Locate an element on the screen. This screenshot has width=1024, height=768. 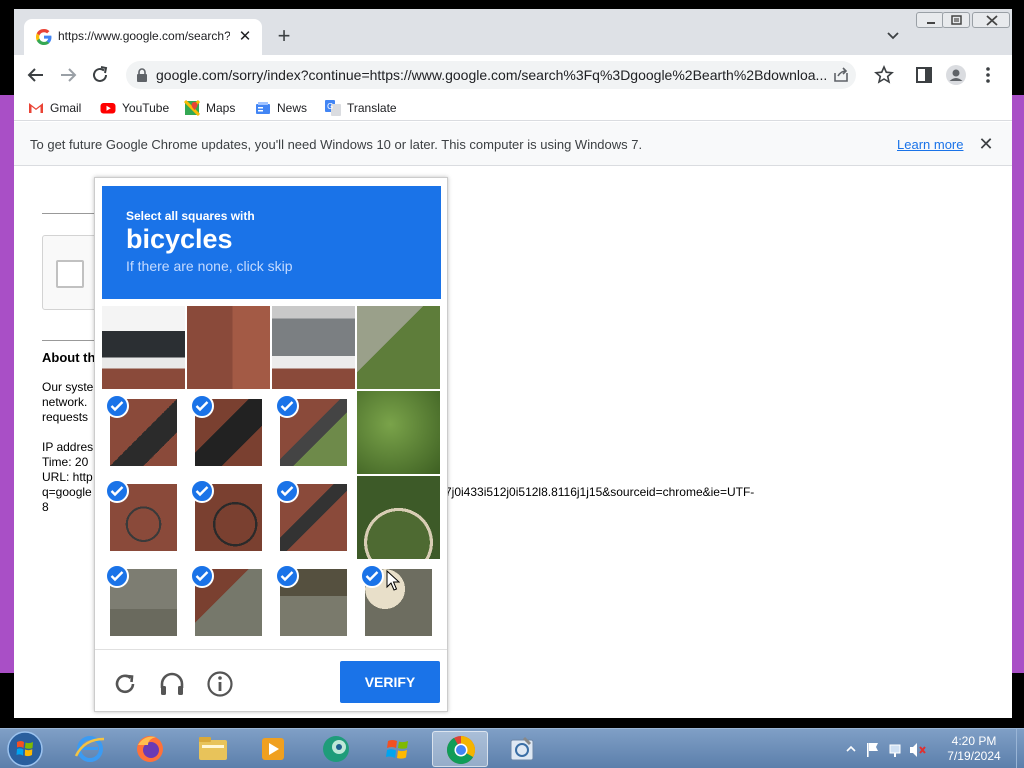
bookmarks-bar: Gmail YouTube Maps News G Translate is located at coordinates (513, 108).